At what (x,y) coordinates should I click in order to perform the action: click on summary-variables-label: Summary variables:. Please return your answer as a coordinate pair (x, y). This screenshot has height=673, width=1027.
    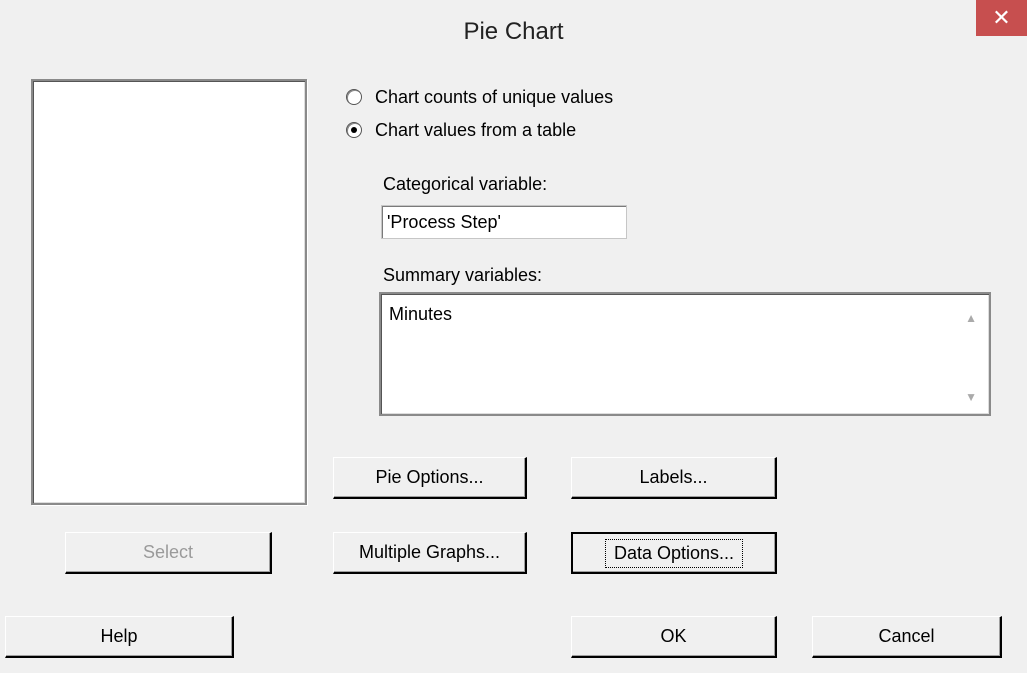
    Looking at the image, I should click on (463, 275).